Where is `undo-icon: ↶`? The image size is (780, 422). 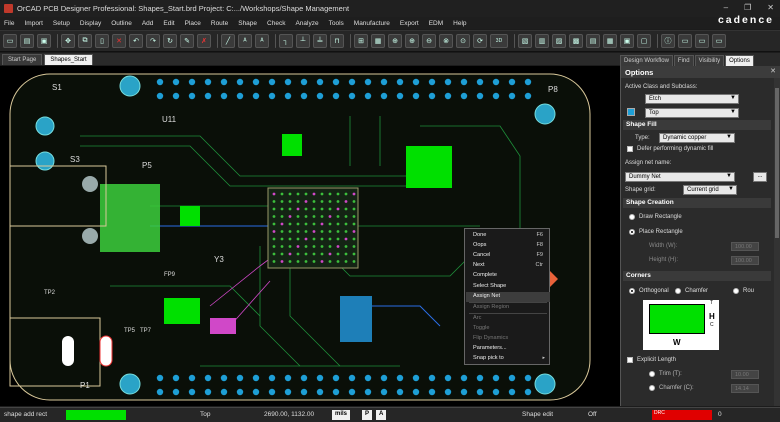 undo-icon: ↶ is located at coordinates (136, 41).